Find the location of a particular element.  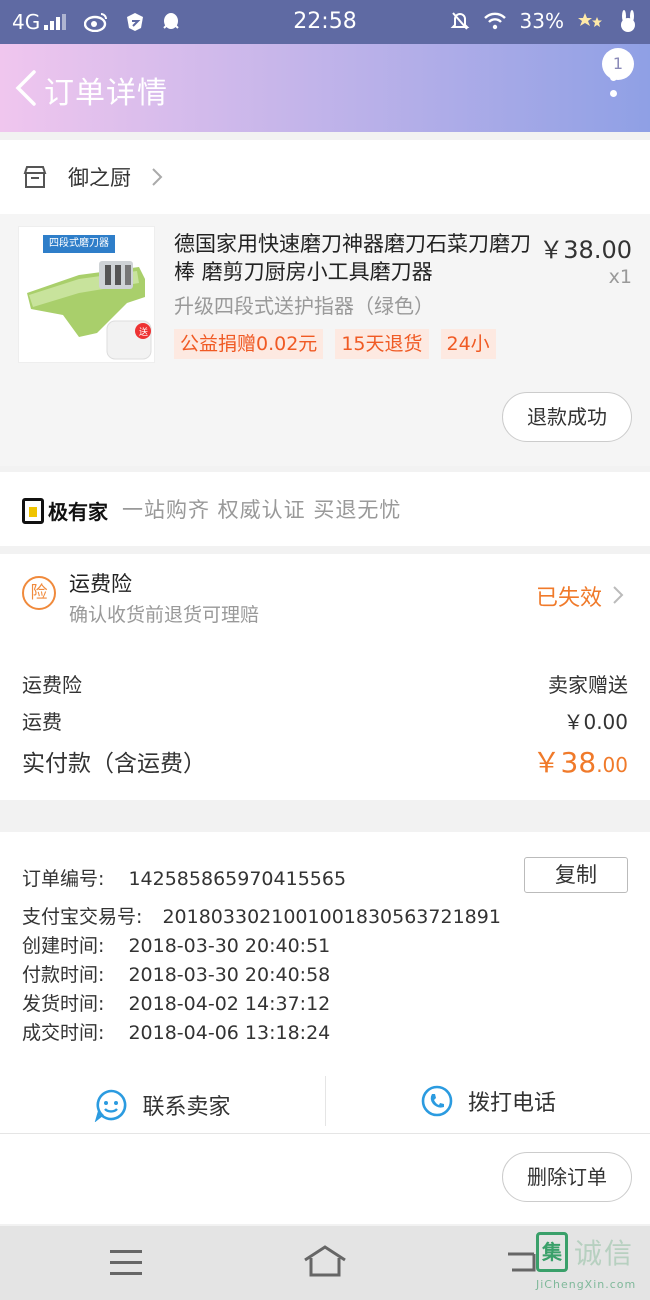

jiyoujia-logo-icon is located at coordinates (33, 510).